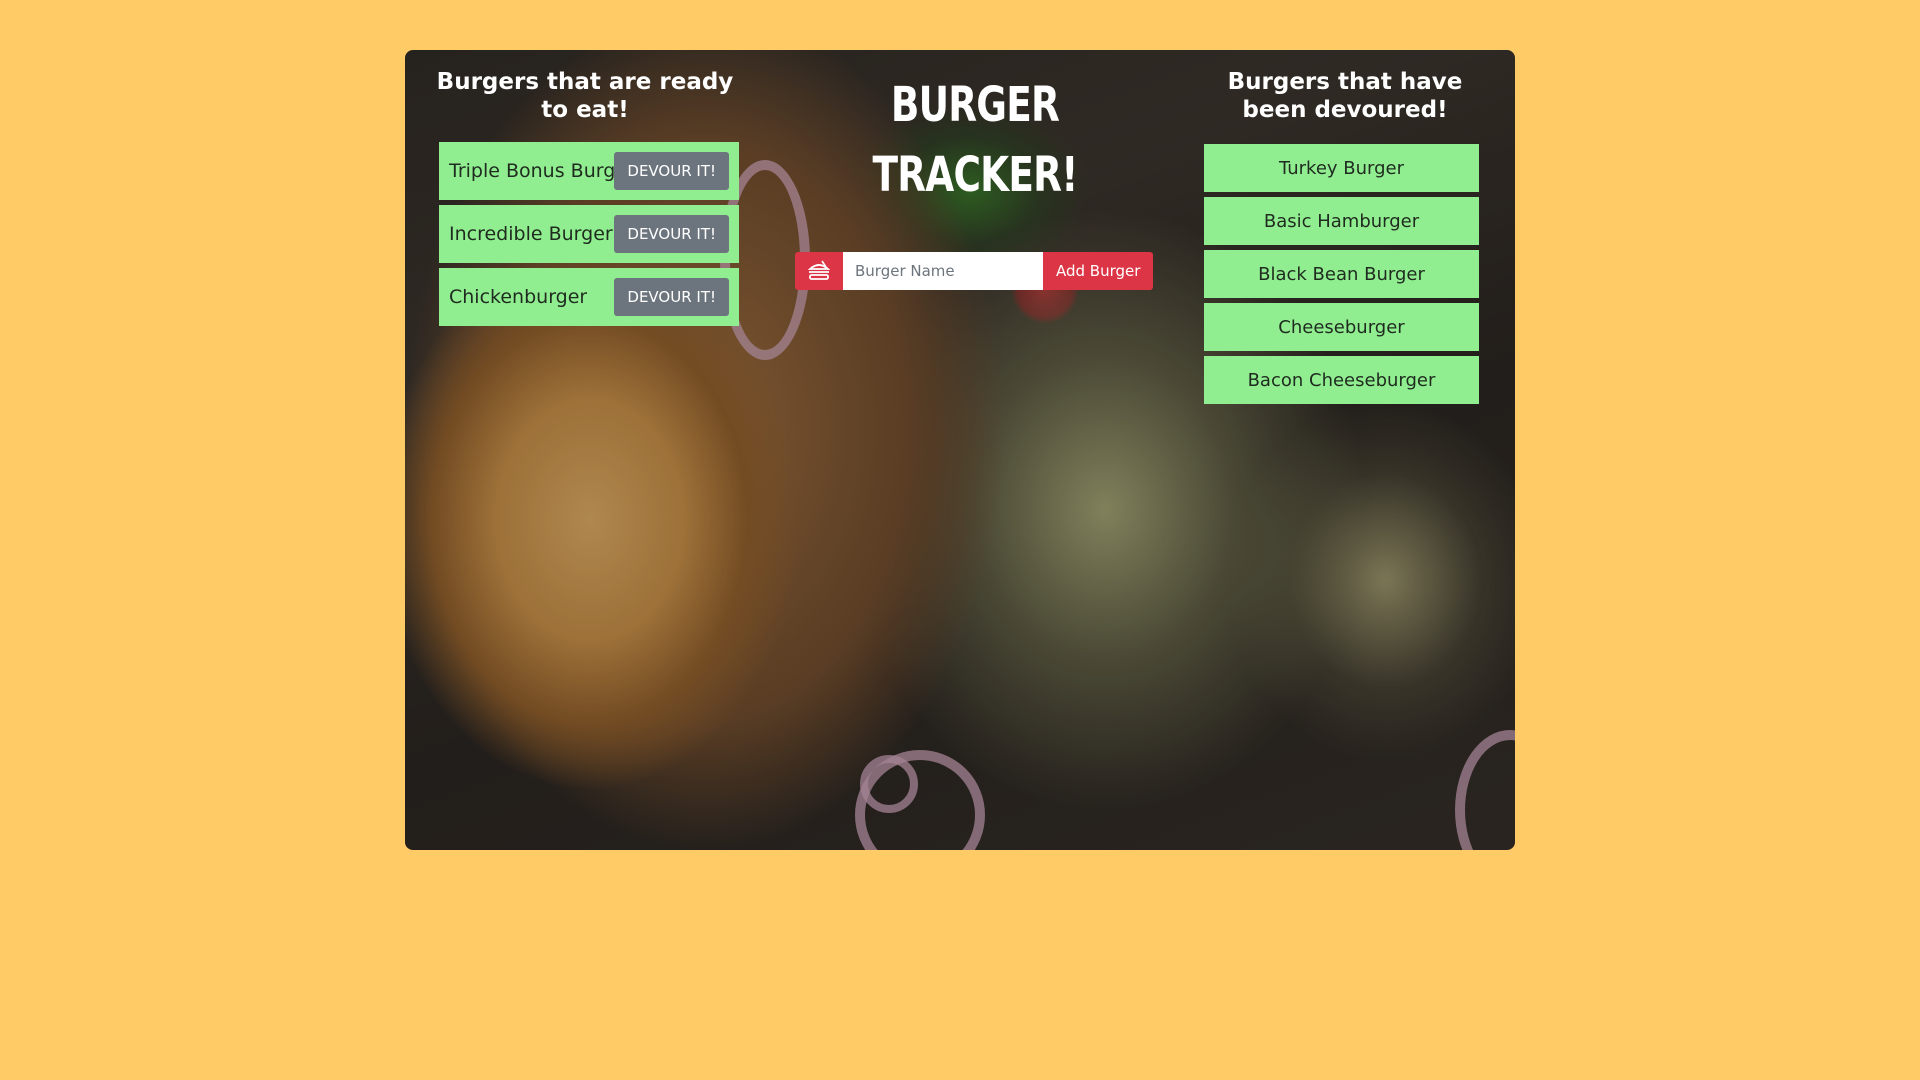 This screenshot has width=1920, height=1080. Describe the element at coordinates (1345, 96) in the screenshot. I see `devoured-heading: Burgers that have been devoured!` at that location.